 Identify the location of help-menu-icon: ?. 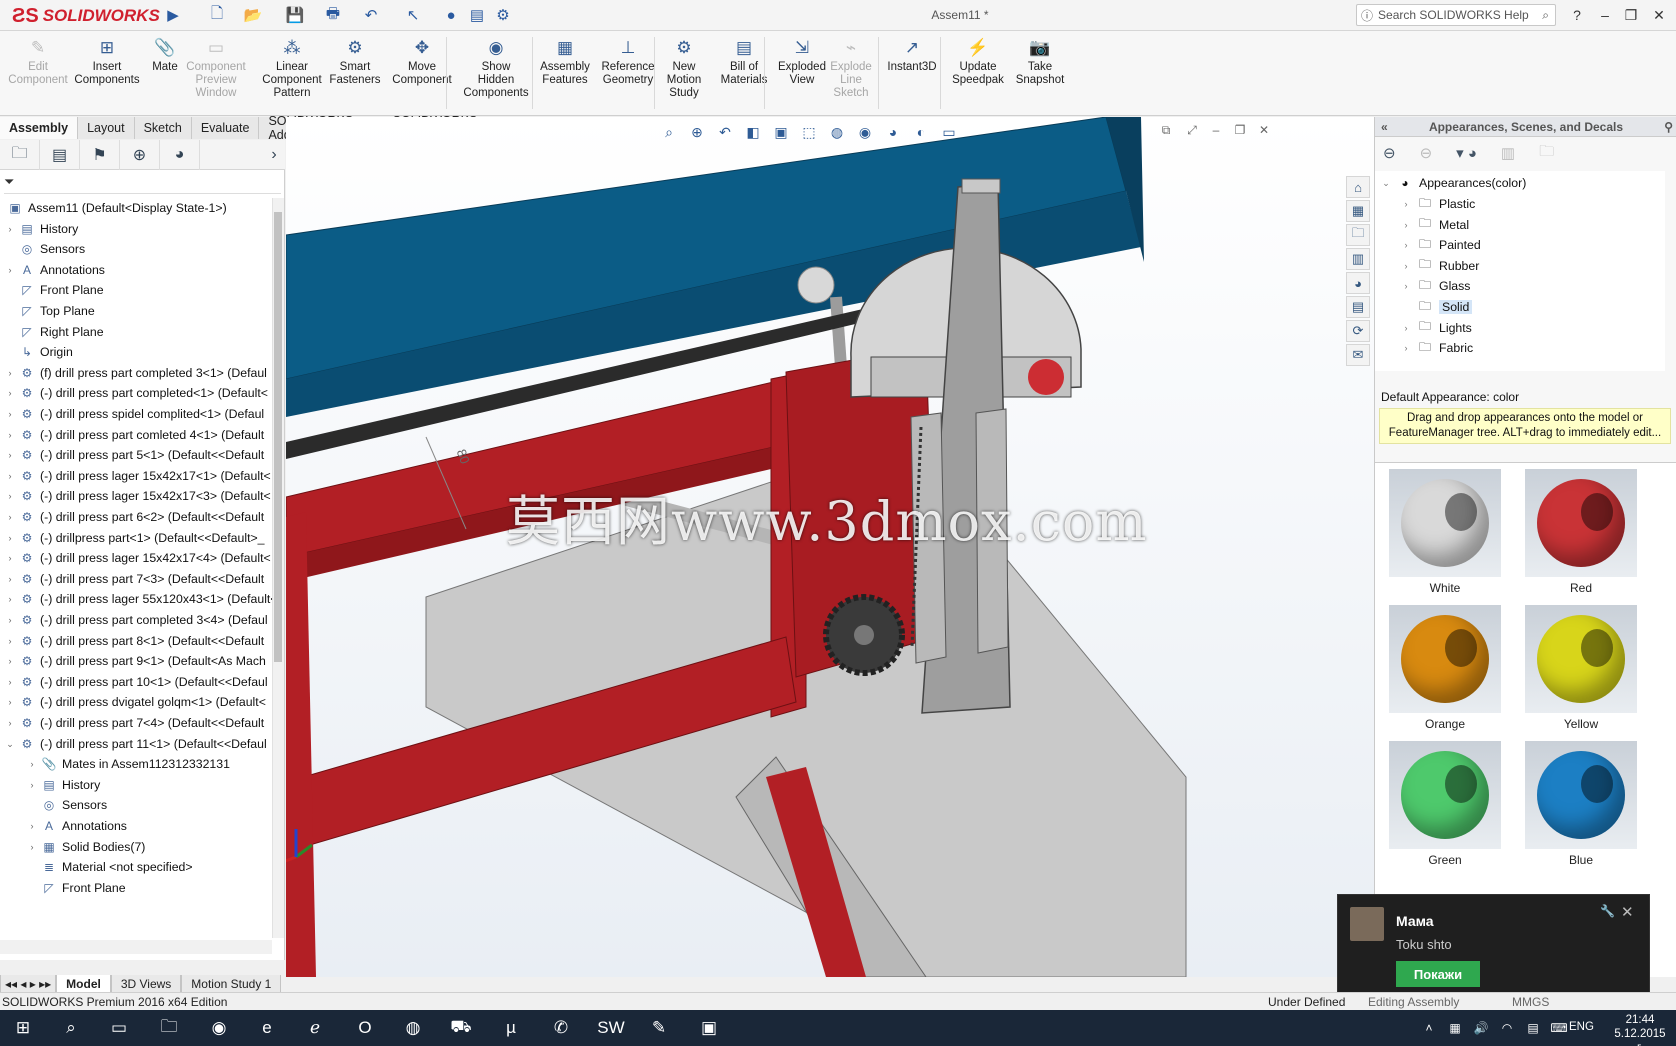
(1577, 15).